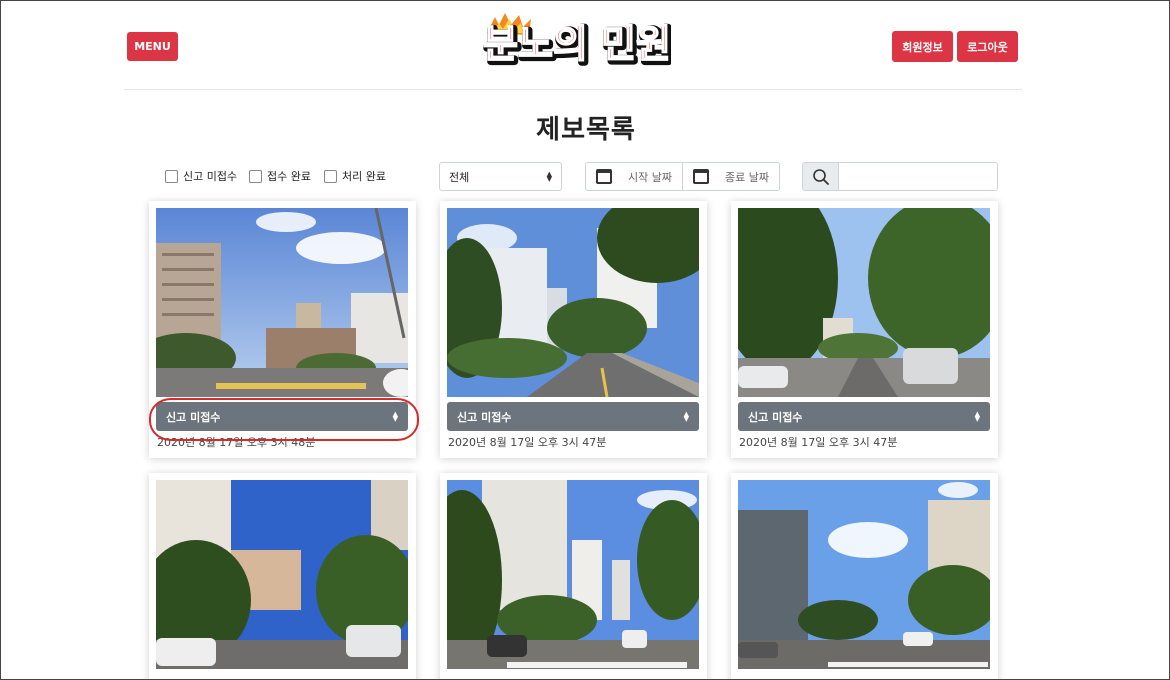 Image resolution: width=1170 pixels, height=680 pixels. I want to click on search-input, so click(918, 176).